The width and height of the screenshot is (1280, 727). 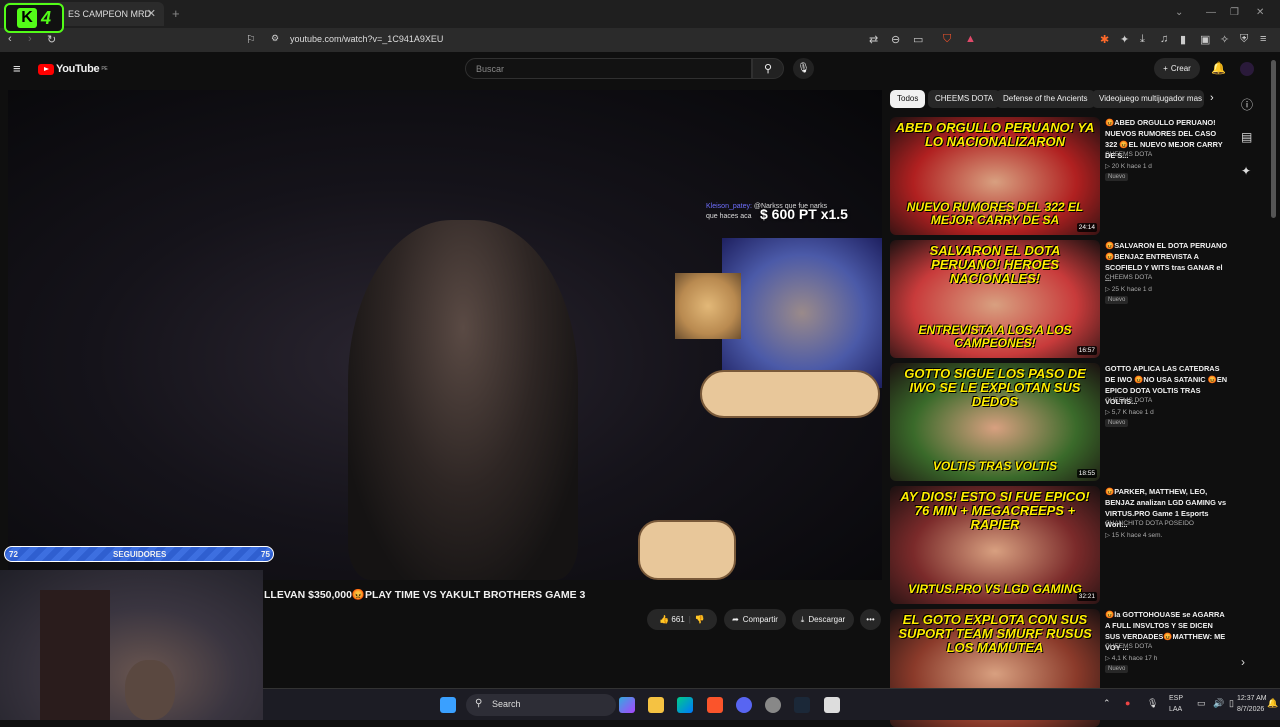 I want to click on forward-icon: ›, so click(x=30, y=39).